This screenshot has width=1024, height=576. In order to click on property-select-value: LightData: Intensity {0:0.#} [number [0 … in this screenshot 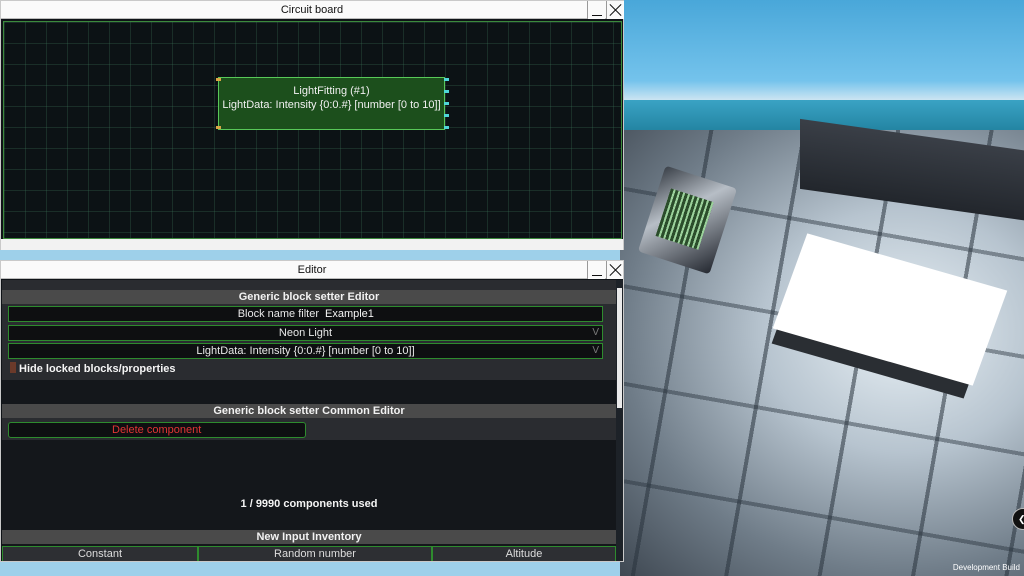, I will do `click(305, 351)`.